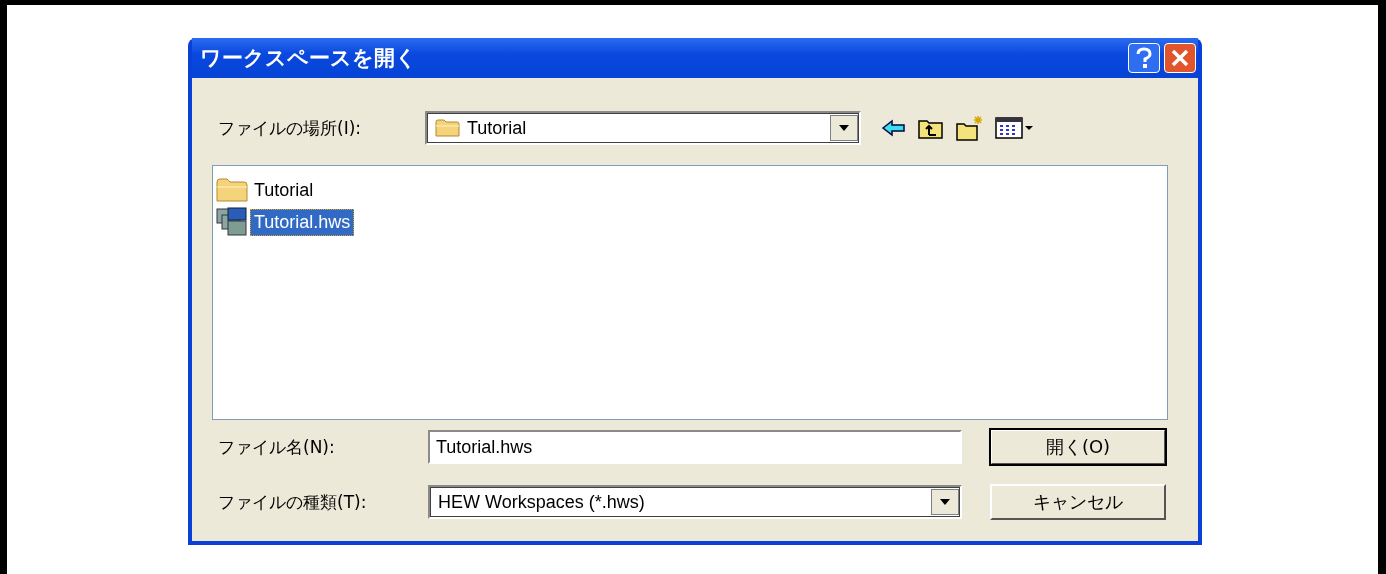 The height and width of the screenshot is (574, 1386). What do you see at coordinates (290, 128) in the screenshot?
I see `location-label: ファイルの場所(I):` at bounding box center [290, 128].